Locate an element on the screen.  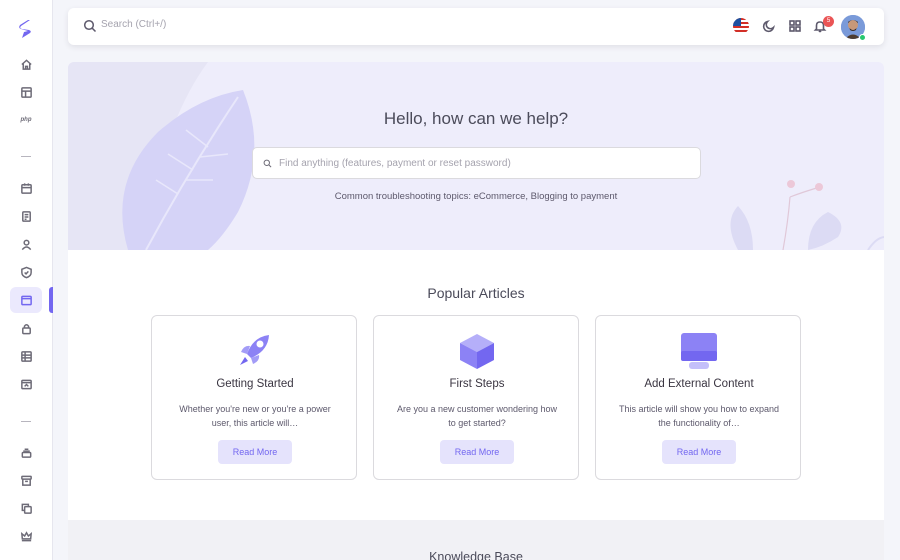
user-icon is located at coordinates (26, 244).